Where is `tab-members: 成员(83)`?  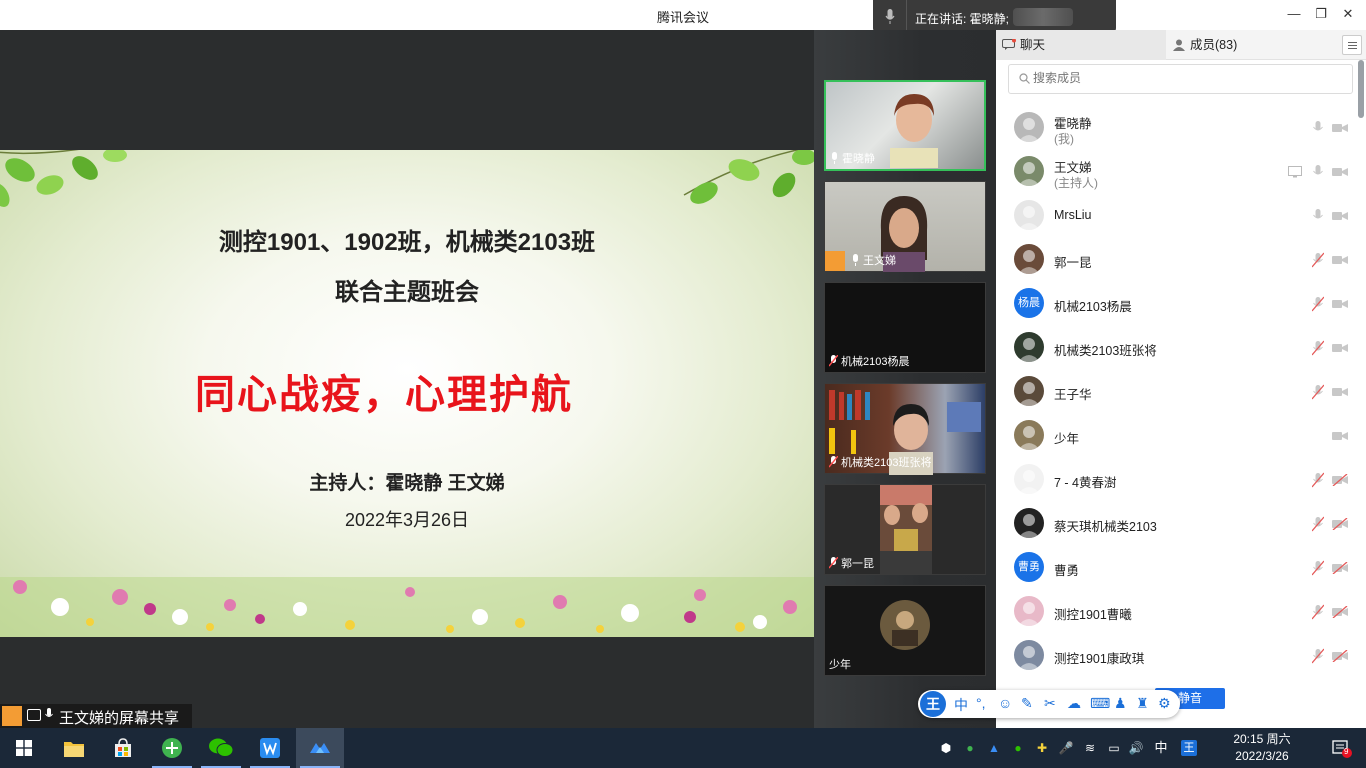
tab-members: 成员(83) is located at coordinates (1251, 45).